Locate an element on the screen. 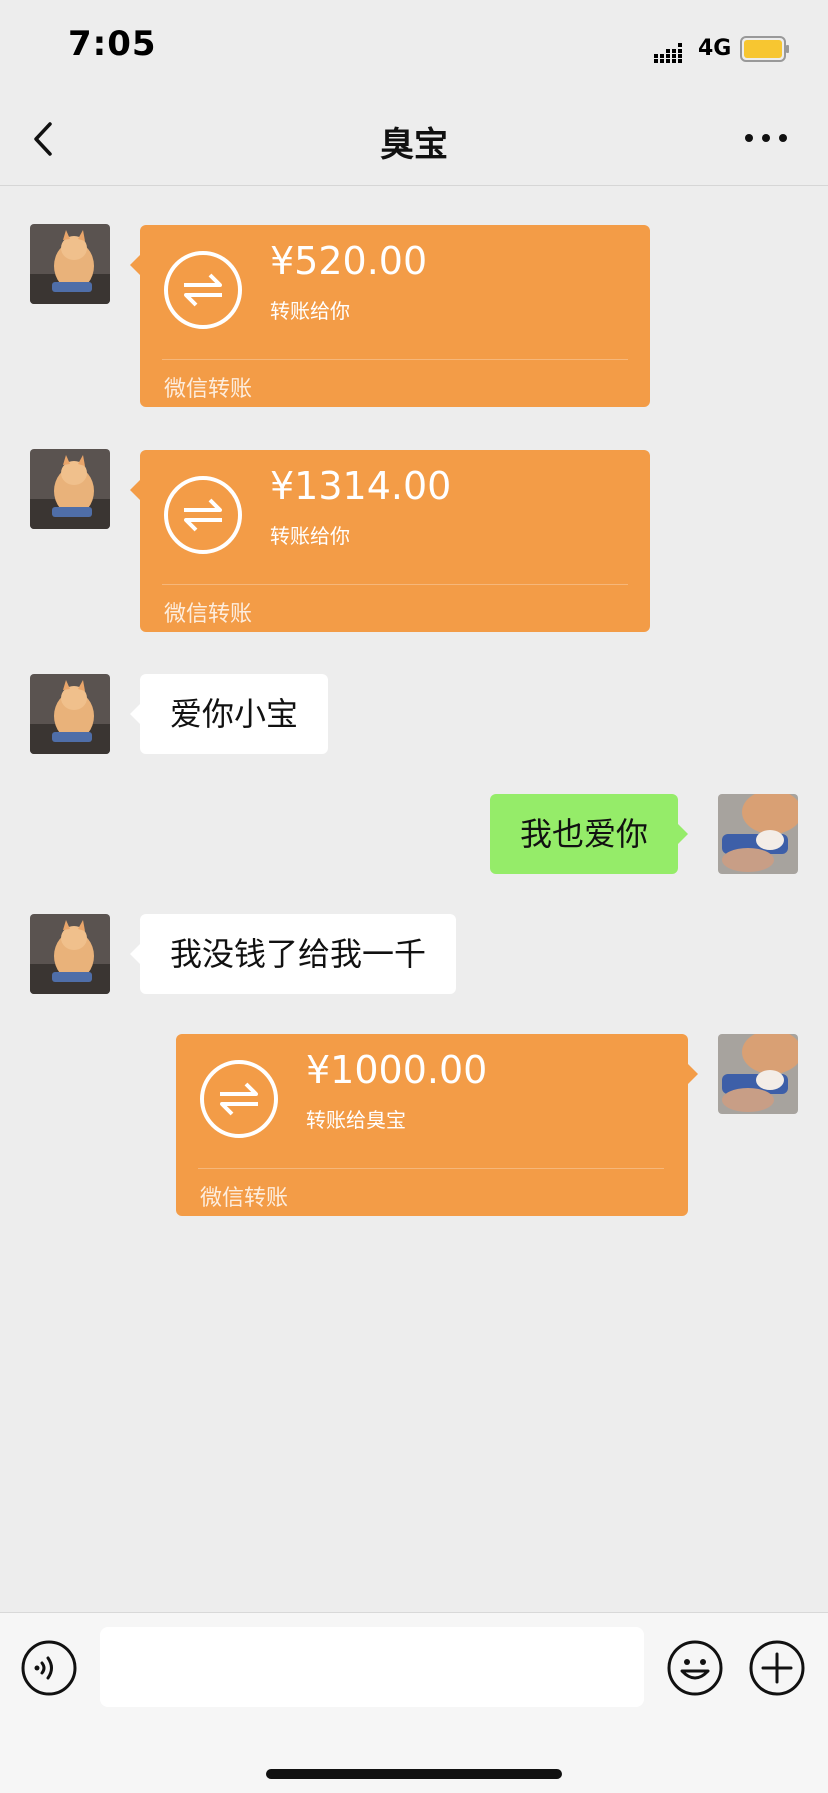  transfer-card: ¥1314.00 转账给你 微信转账 is located at coordinates (390, 541).